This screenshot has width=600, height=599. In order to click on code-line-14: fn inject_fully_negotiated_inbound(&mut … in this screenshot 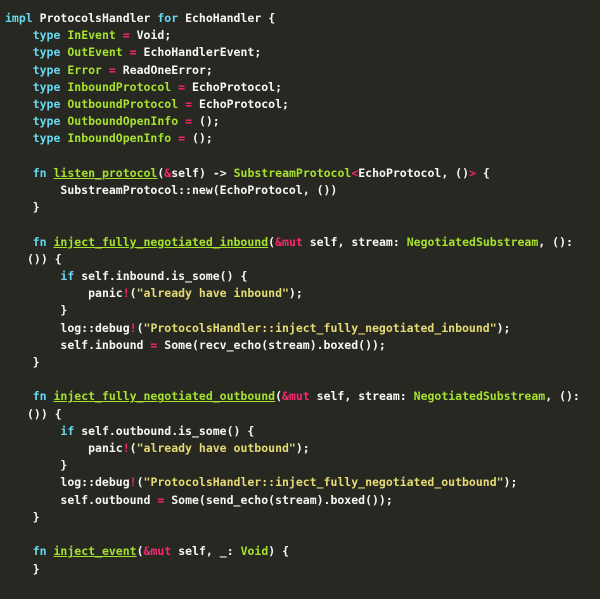, I will do `click(300, 251)`.